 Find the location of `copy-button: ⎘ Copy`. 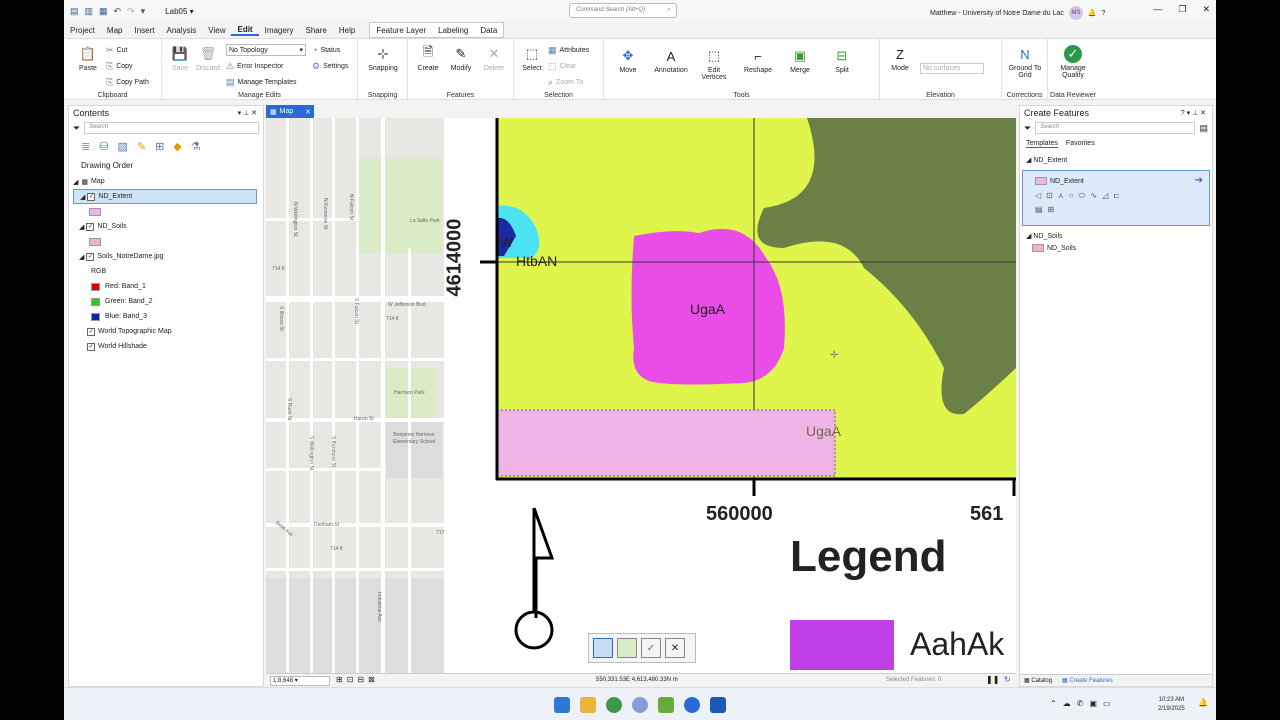

copy-button: ⎘ Copy is located at coordinates (119, 66).